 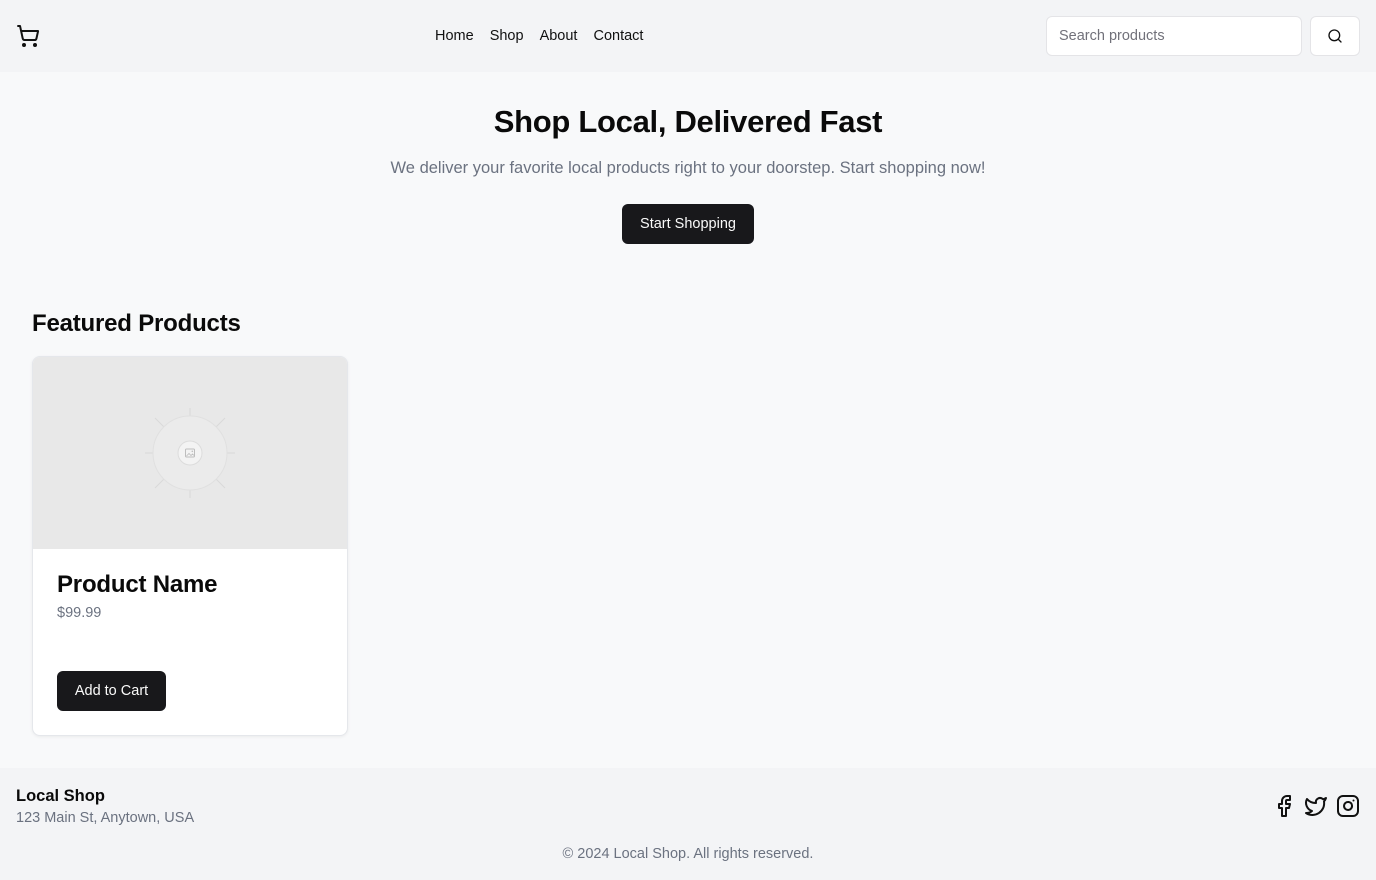 I want to click on featured-products-title: Featured Products, so click(x=136, y=323).